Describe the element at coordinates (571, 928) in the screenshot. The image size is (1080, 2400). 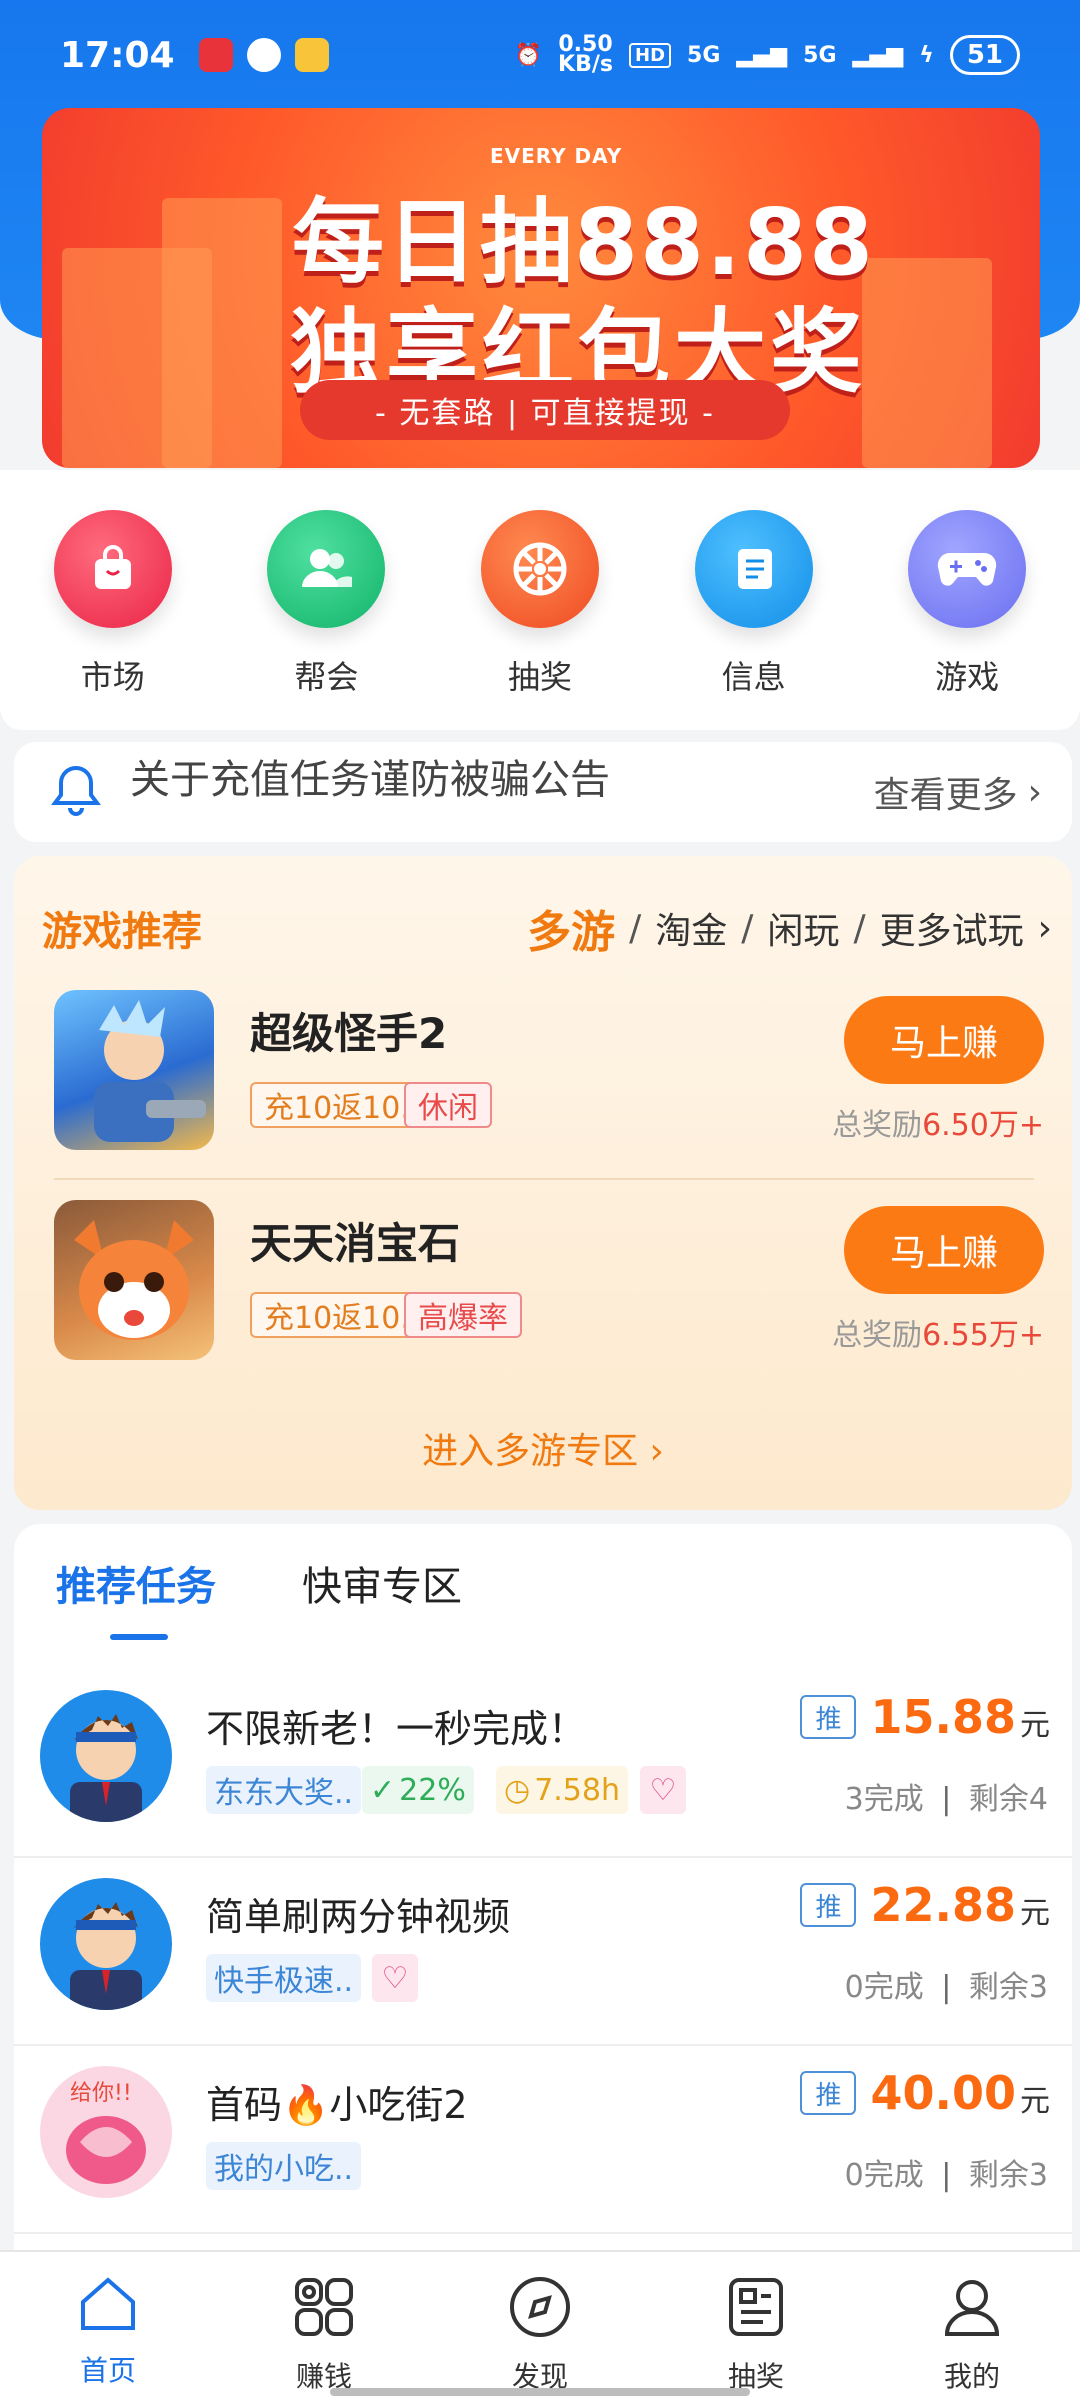
I see `tab-duoyou: 多游` at that location.